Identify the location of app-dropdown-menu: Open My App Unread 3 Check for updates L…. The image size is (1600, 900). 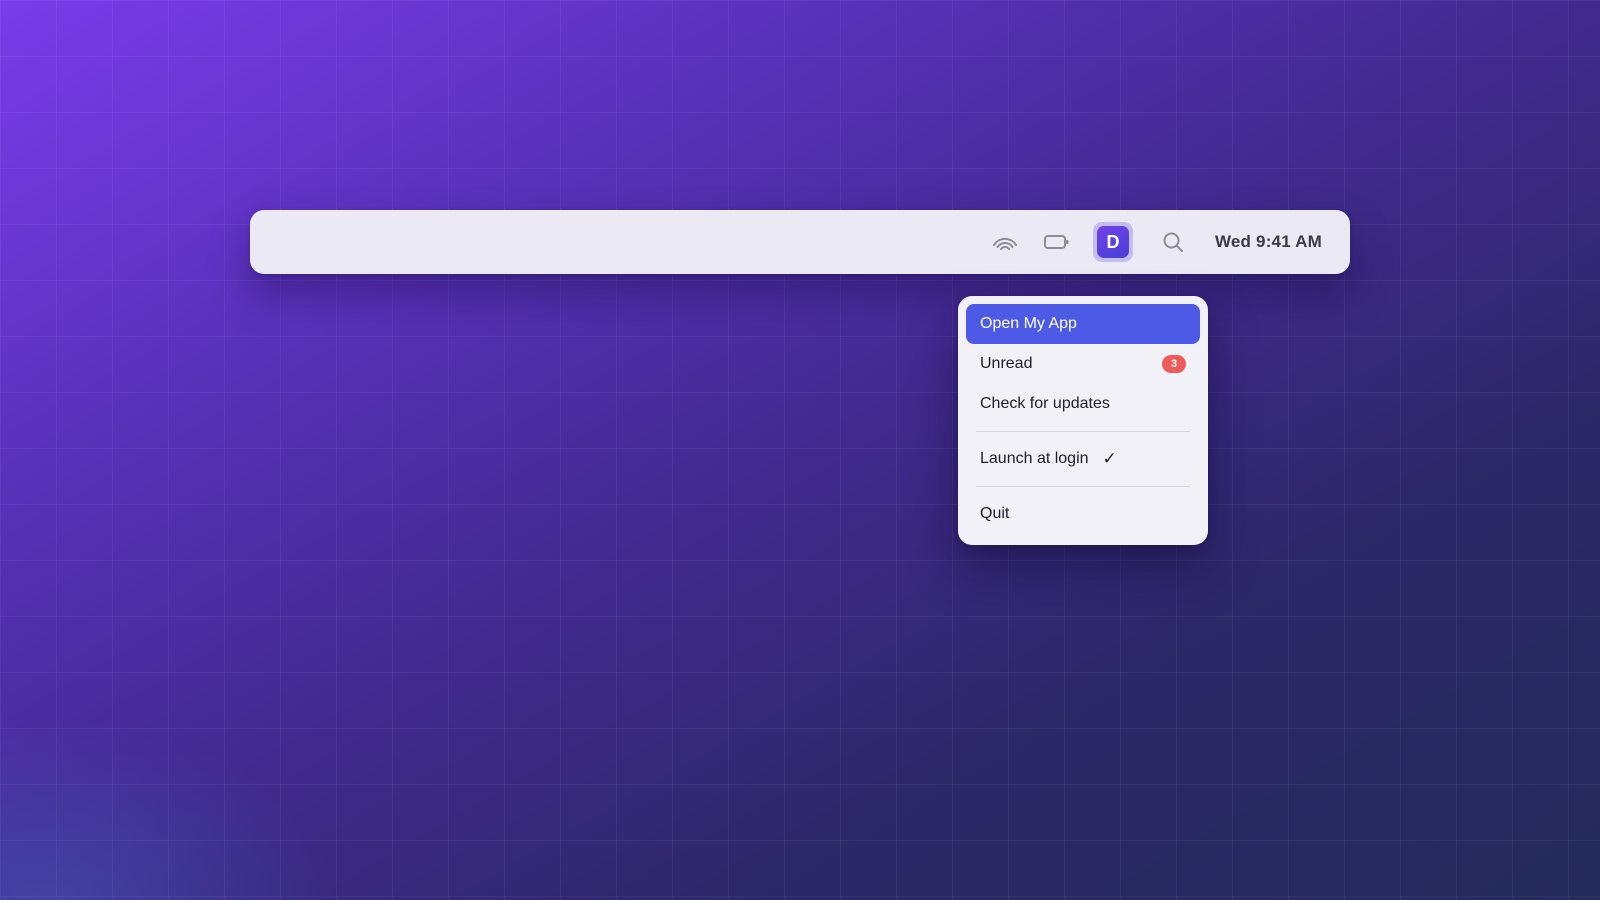
(1083, 420).